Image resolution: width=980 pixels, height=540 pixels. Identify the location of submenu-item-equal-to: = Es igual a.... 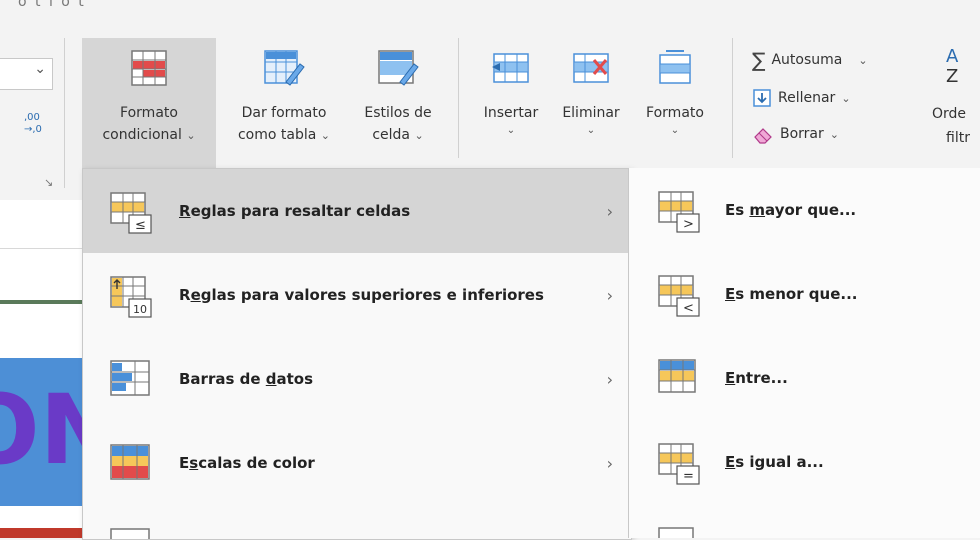
(804, 462).